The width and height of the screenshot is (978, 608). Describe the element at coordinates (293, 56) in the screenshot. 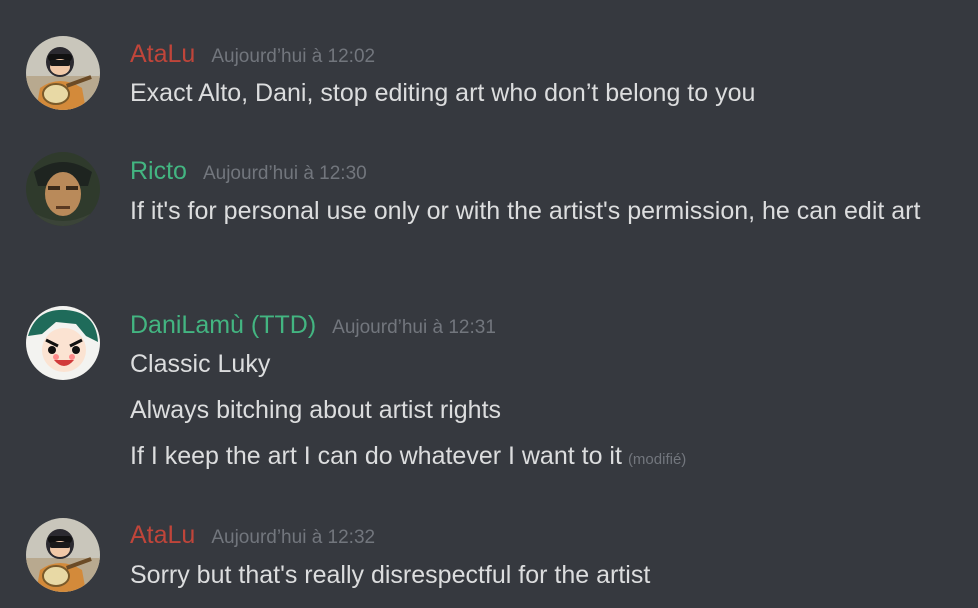

I see `timestamp: Aujourd’hui à 12:02` at that location.